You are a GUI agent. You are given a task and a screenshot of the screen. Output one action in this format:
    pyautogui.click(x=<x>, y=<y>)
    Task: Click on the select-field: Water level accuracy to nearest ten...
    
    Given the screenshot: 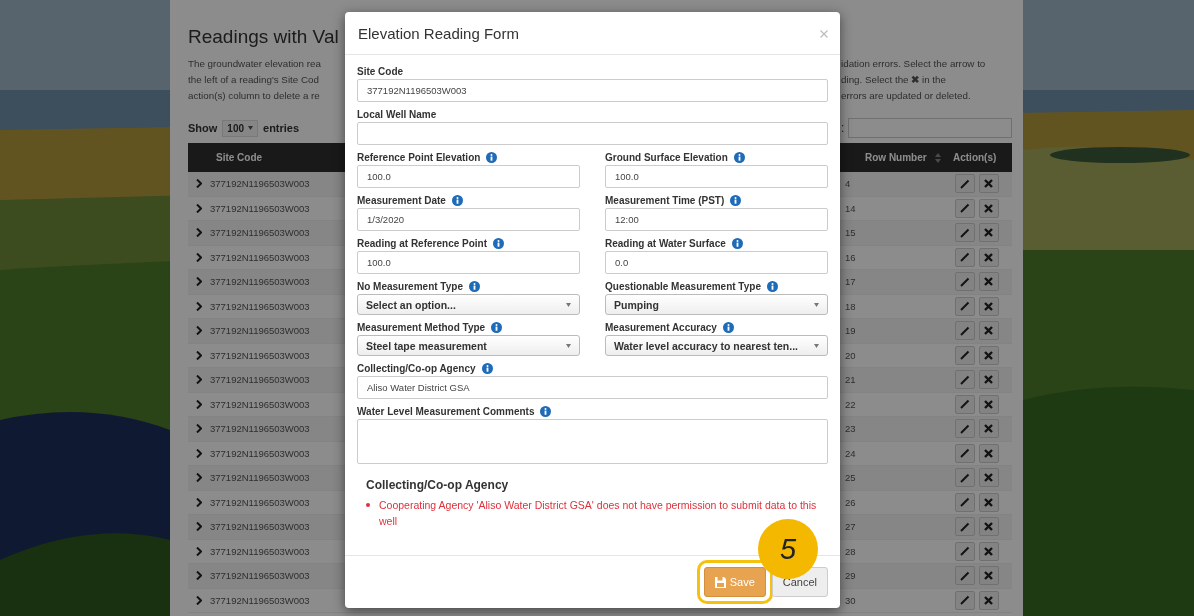 What is the action you would take?
    pyautogui.click(x=716, y=345)
    